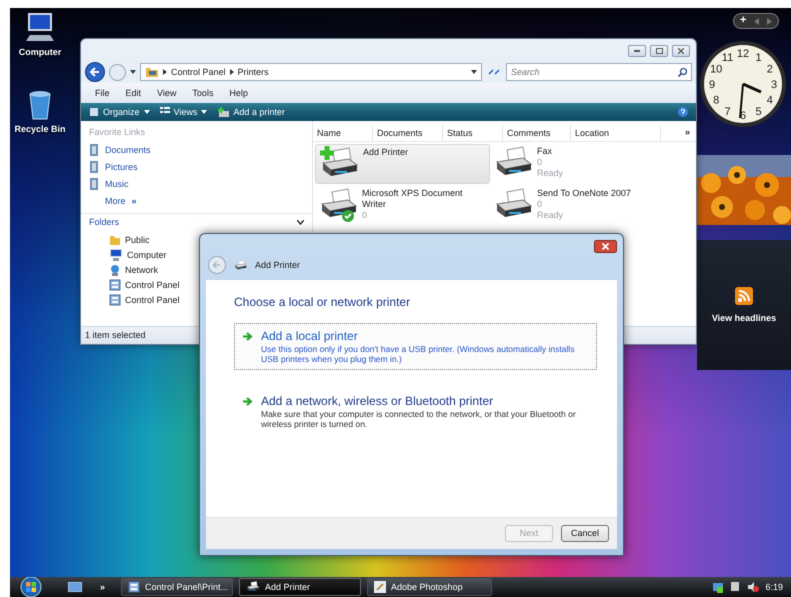 The height and width of the screenshot is (597, 791). I want to click on clock-numeral: 8, so click(716, 100).